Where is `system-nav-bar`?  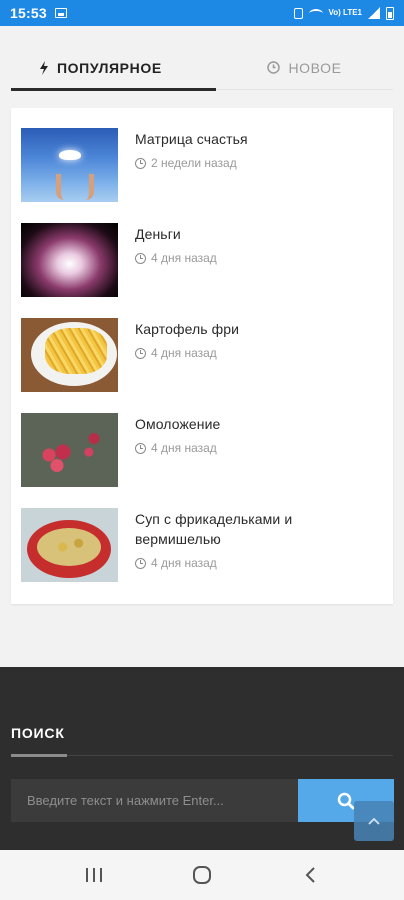 system-nav-bar is located at coordinates (202, 875).